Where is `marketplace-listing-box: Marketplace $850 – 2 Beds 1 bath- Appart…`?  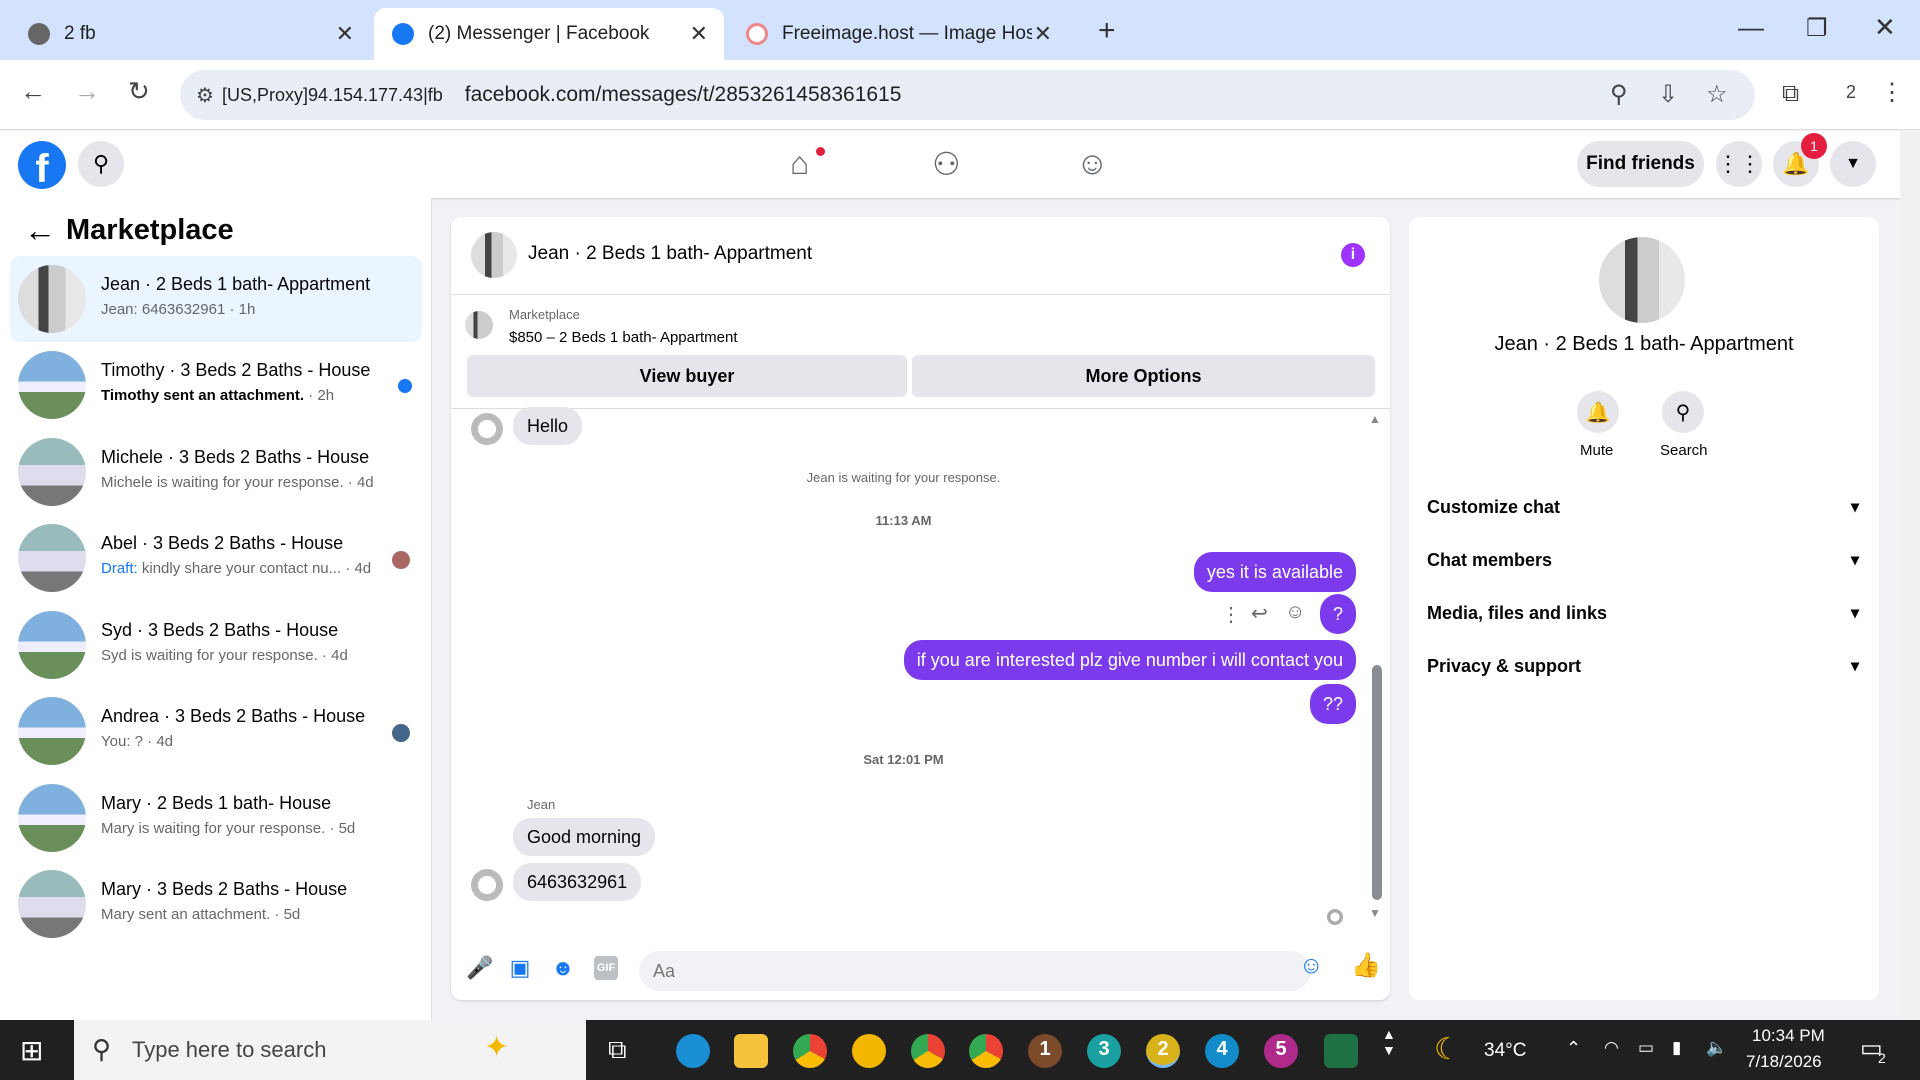
marketplace-listing-box: Marketplace $850 – 2 Beds 1 bath- Appart… is located at coordinates (920, 352).